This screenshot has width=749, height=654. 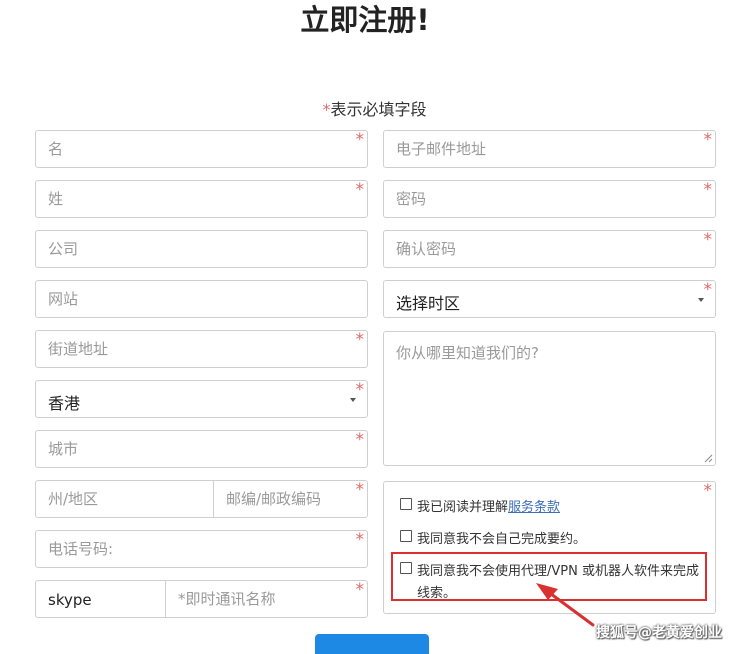 I want to click on register-submit-button, so click(x=372, y=644).